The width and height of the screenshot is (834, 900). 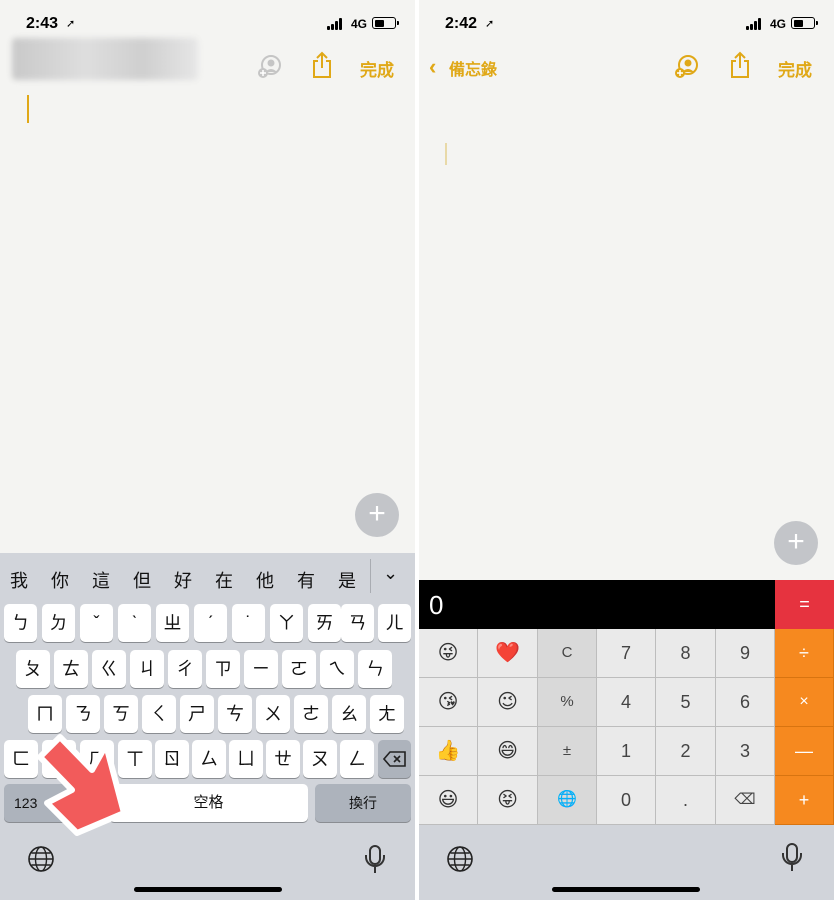 I want to click on key: ㄡ, so click(x=320, y=759).